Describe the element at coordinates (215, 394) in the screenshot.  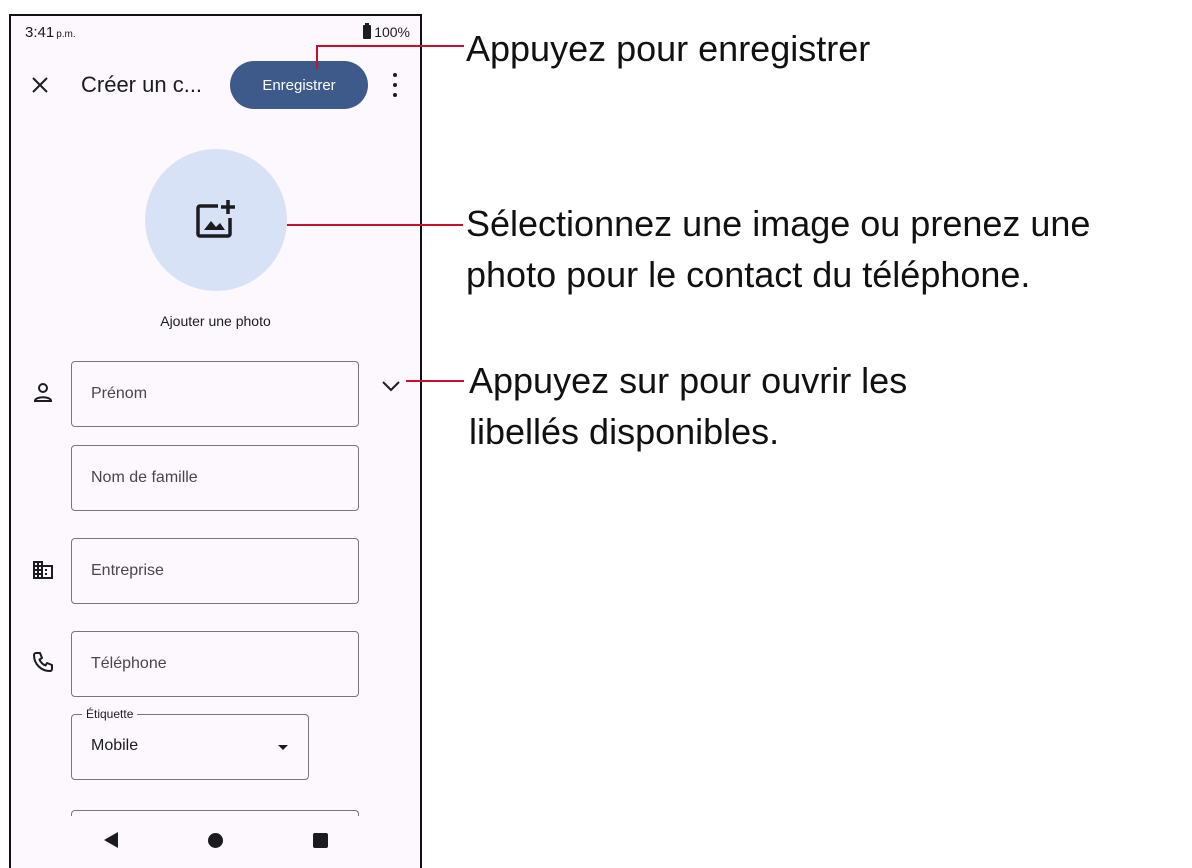
I see `first-name-field: Prénom` at that location.